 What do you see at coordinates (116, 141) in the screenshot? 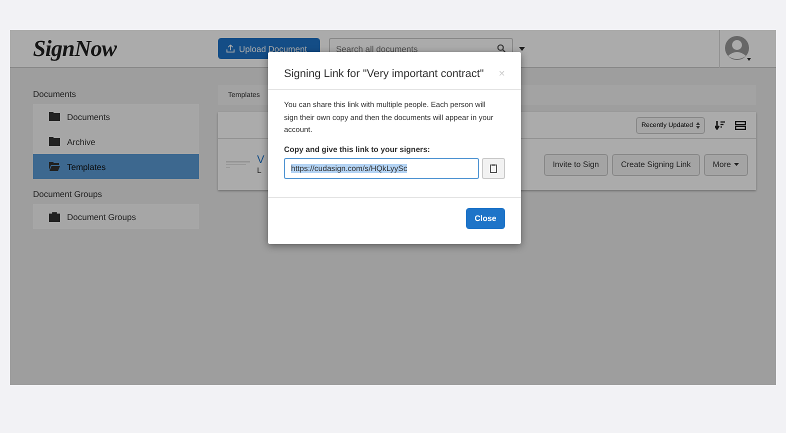
I see `sidebar-item: Archive` at bounding box center [116, 141].